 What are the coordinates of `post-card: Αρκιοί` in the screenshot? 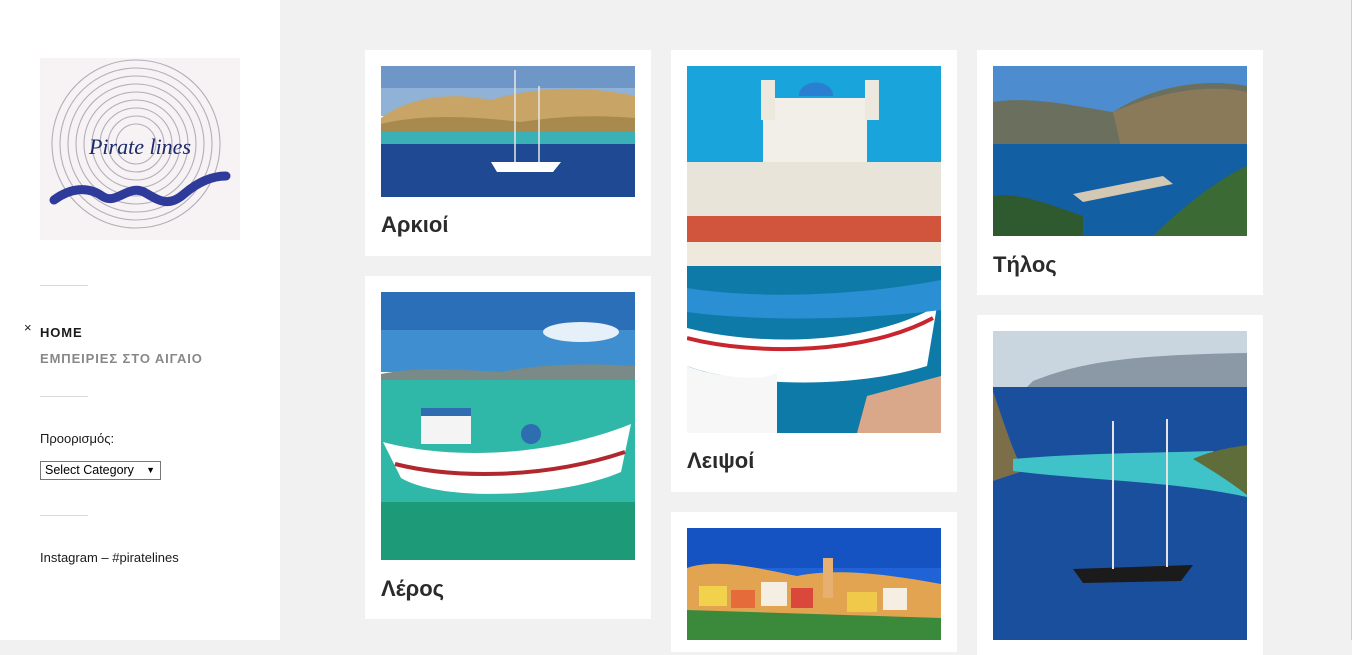 It's located at (508, 153).